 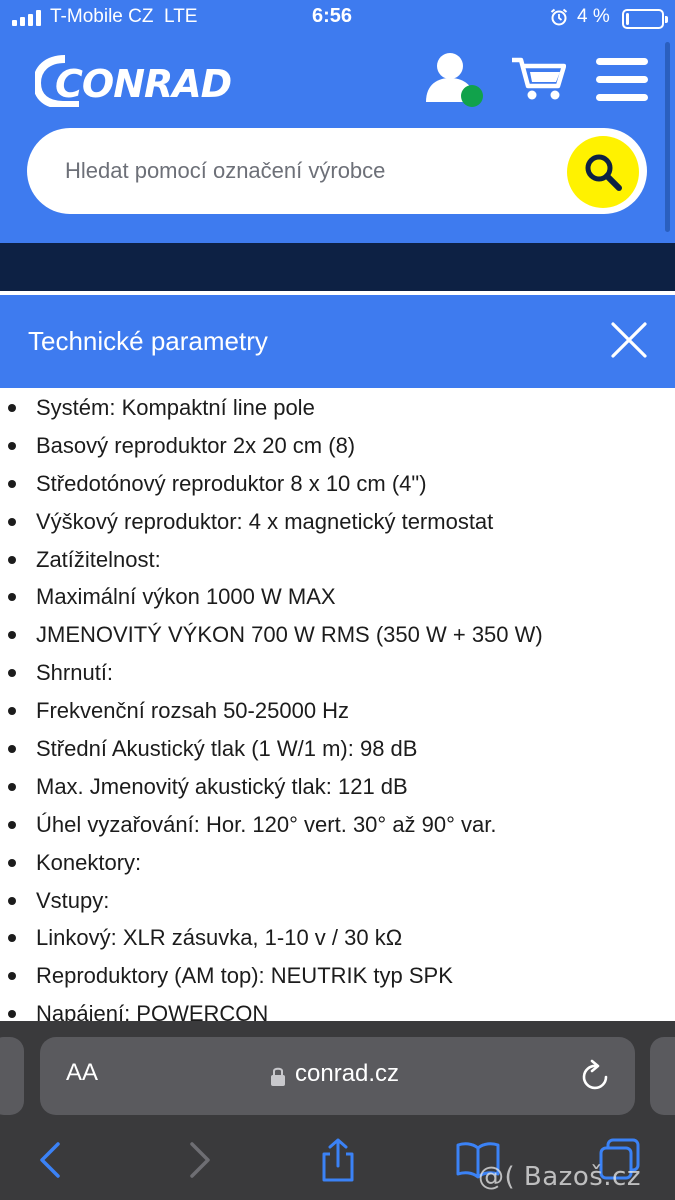 What do you see at coordinates (645, 19) in the screenshot?
I see `battery-icon` at bounding box center [645, 19].